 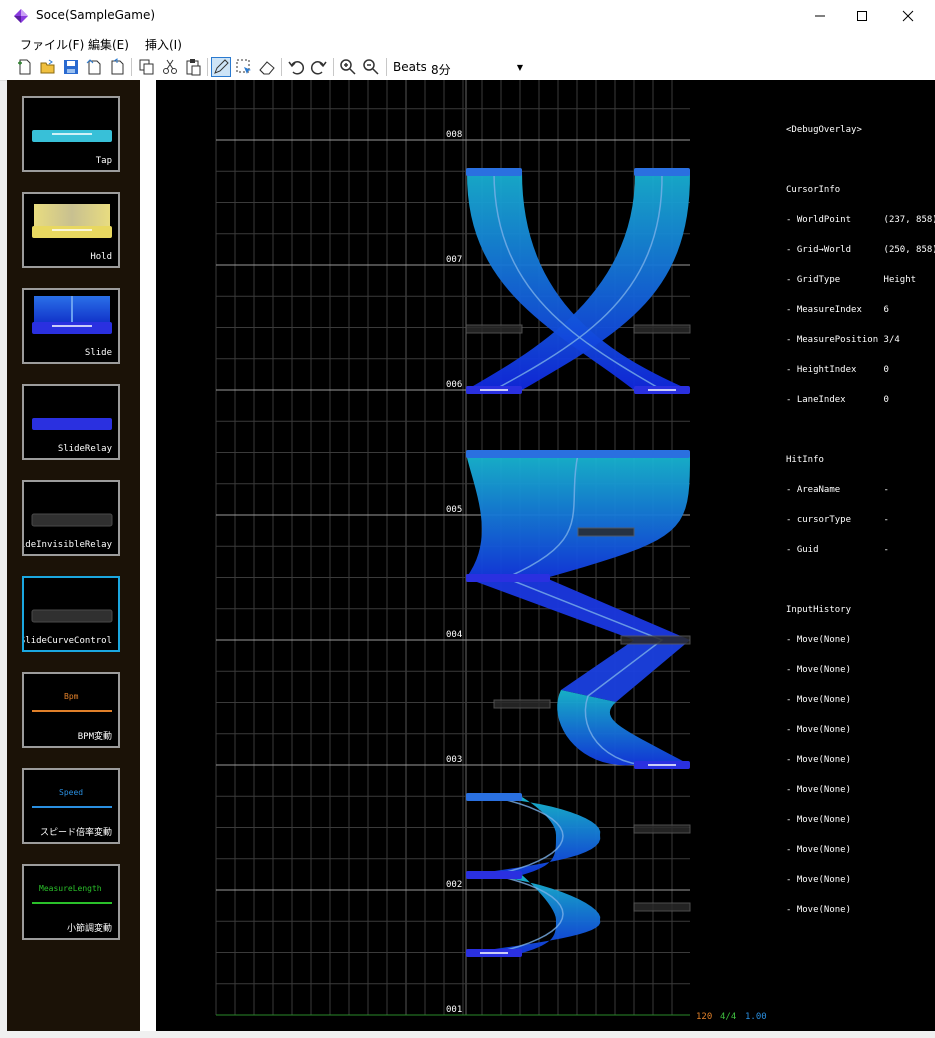 I want to click on menu-edit: 編集(E), so click(x=108, y=44).